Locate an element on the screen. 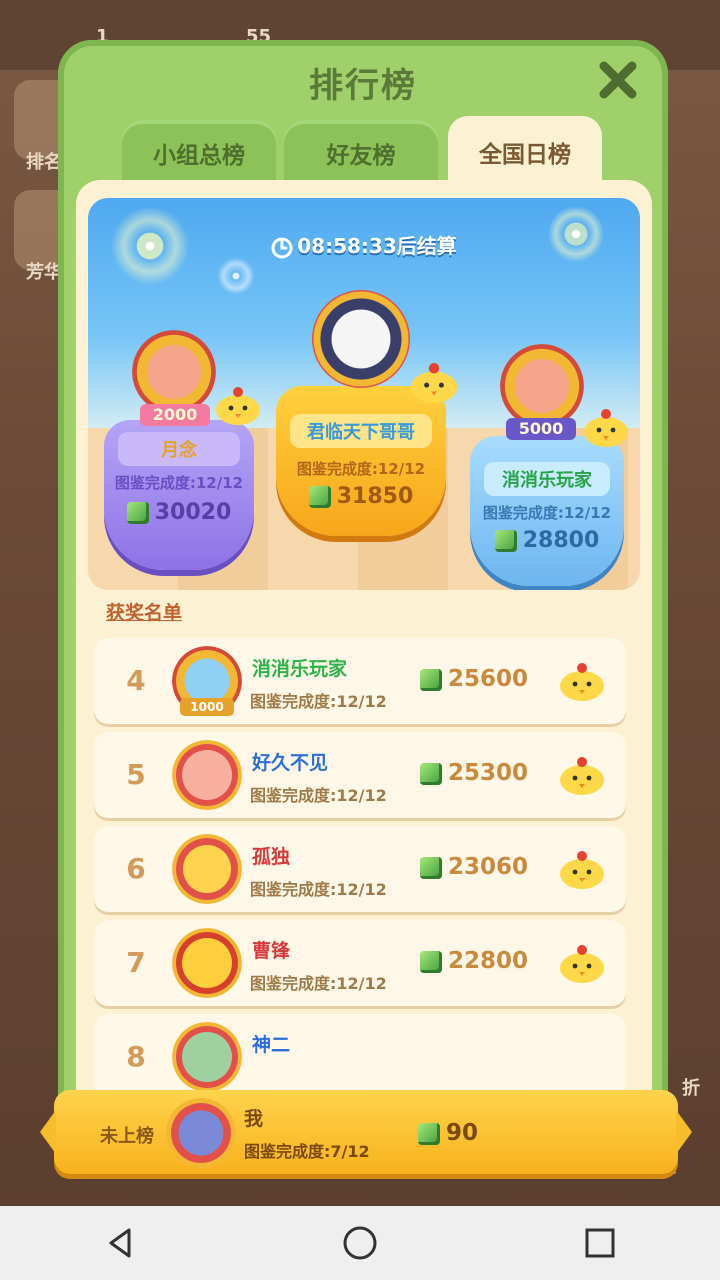 The width and height of the screenshot is (720, 1280). winners-list-link: 获奖名单 is located at coordinates (144, 611).